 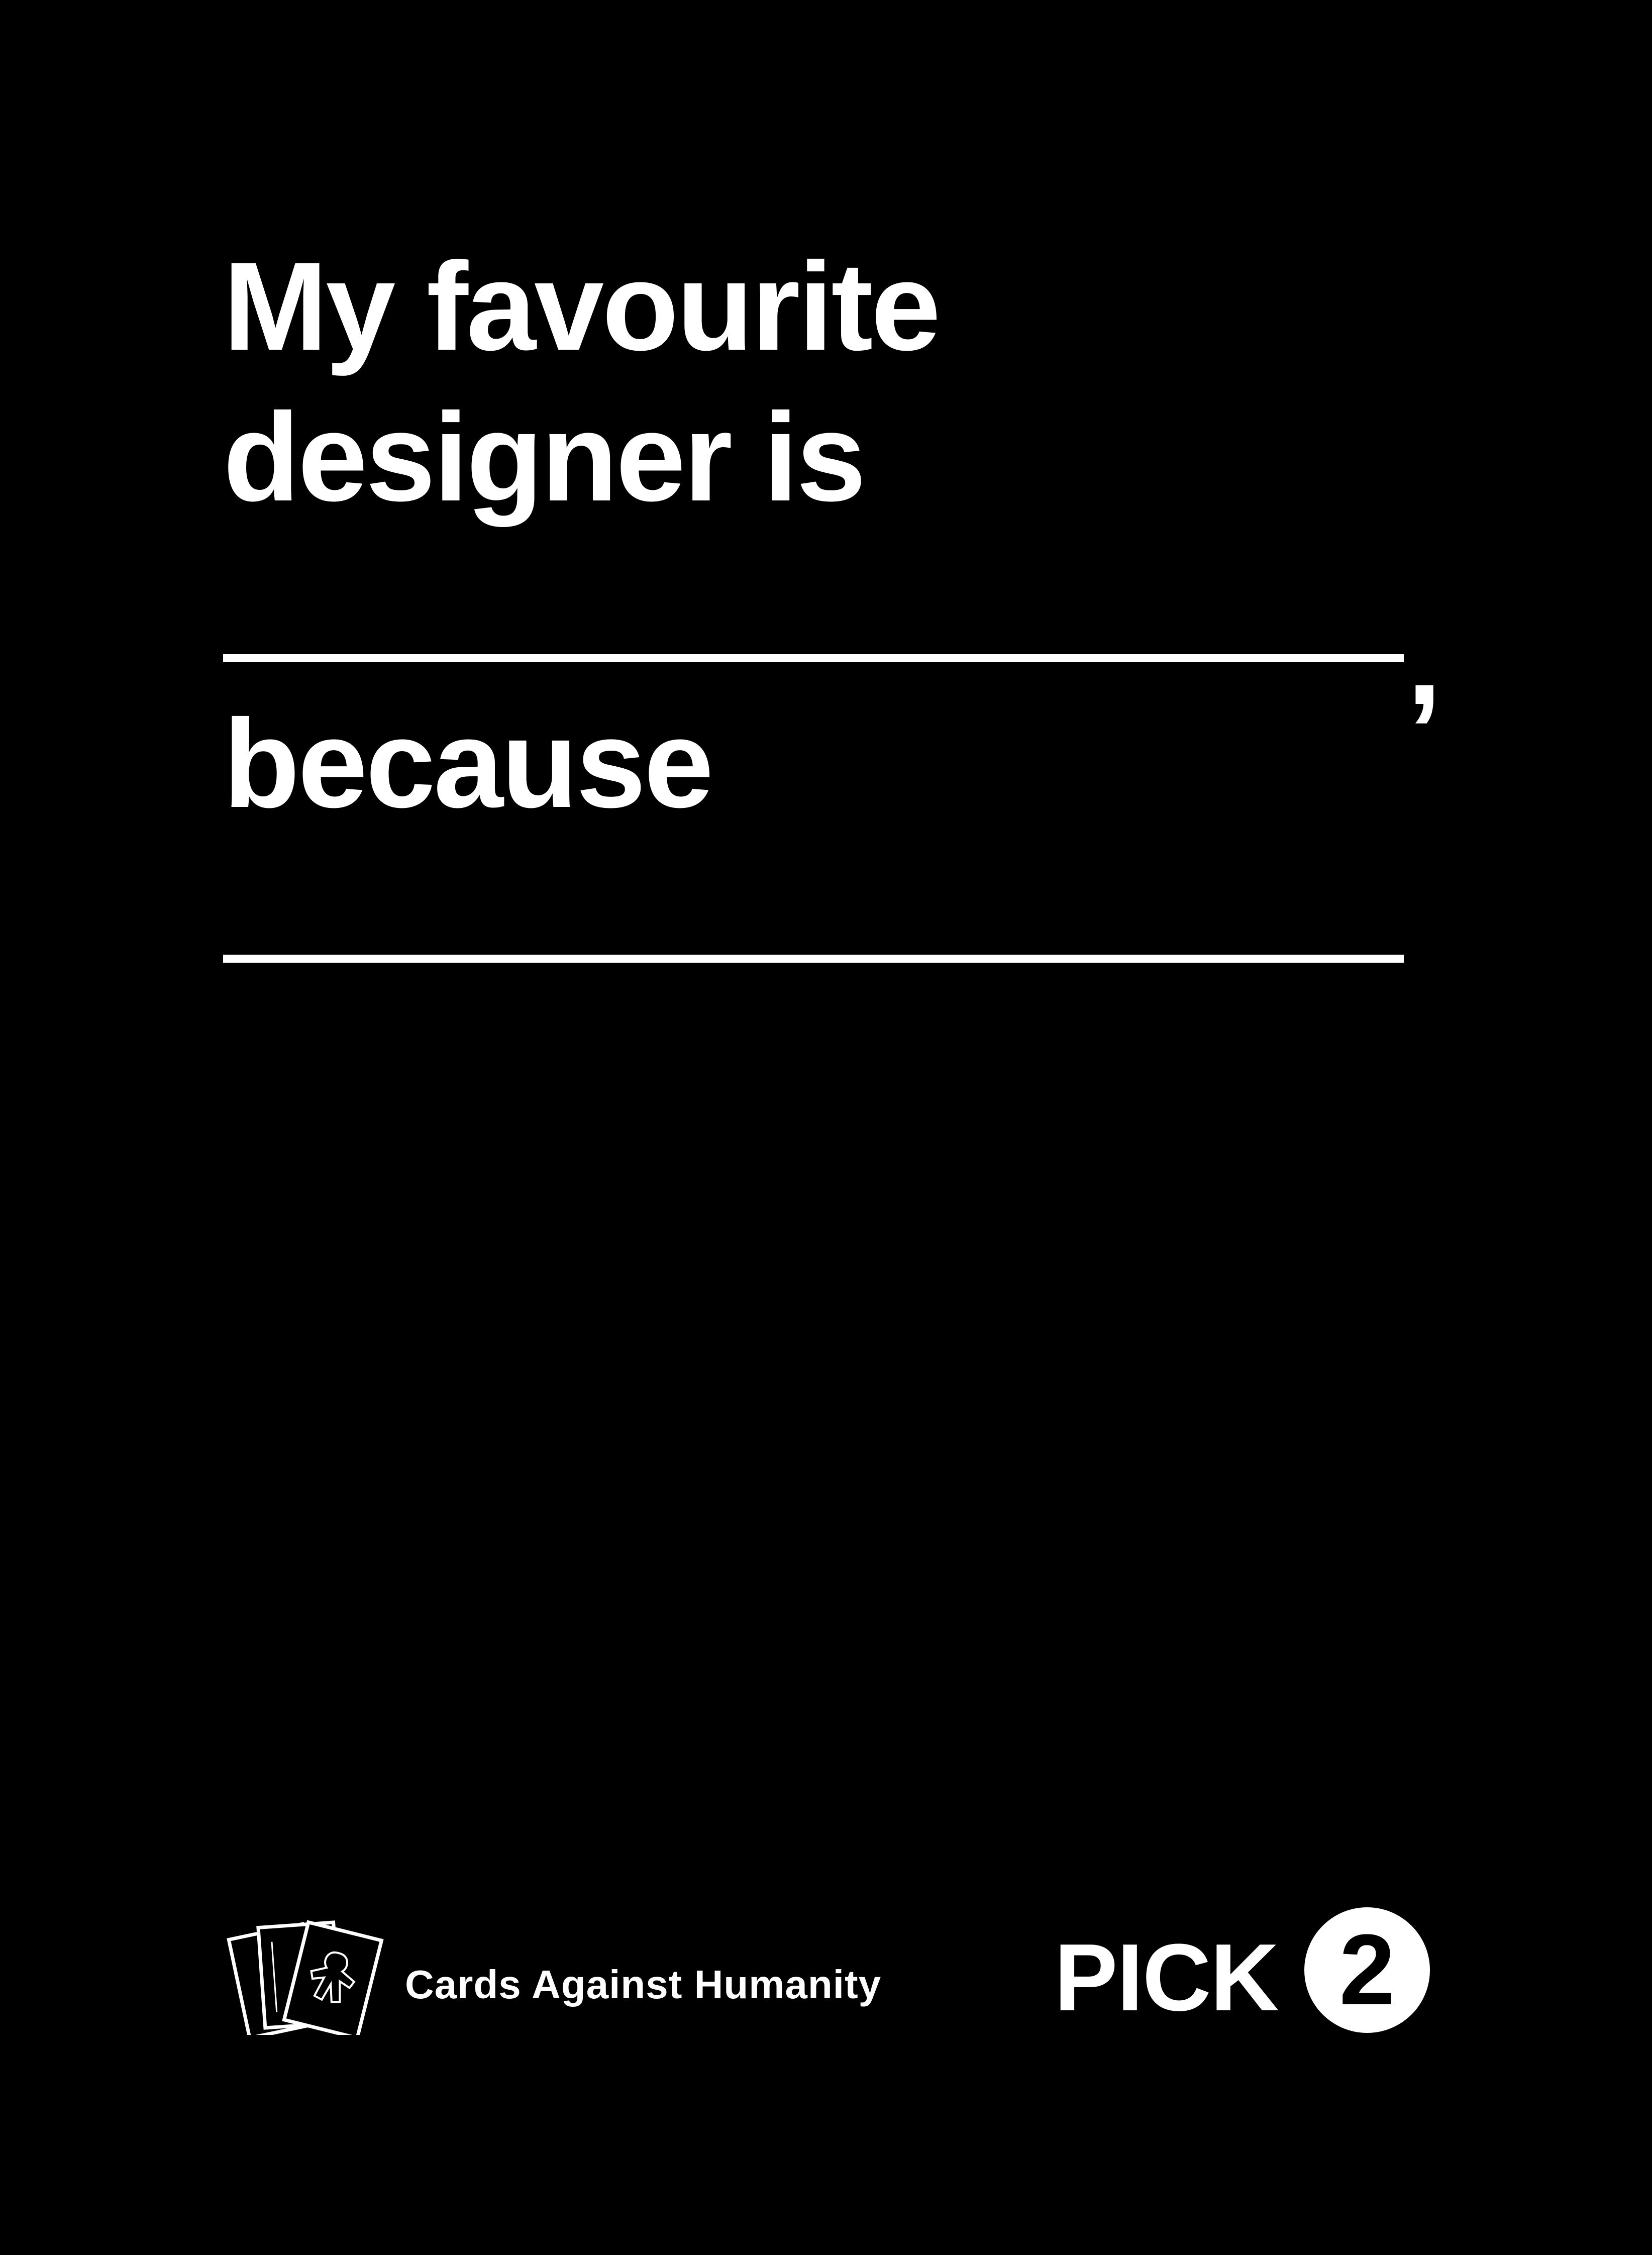 What do you see at coordinates (582, 306) in the screenshot?
I see `prompt-line-1: My favourite` at bounding box center [582, 306].